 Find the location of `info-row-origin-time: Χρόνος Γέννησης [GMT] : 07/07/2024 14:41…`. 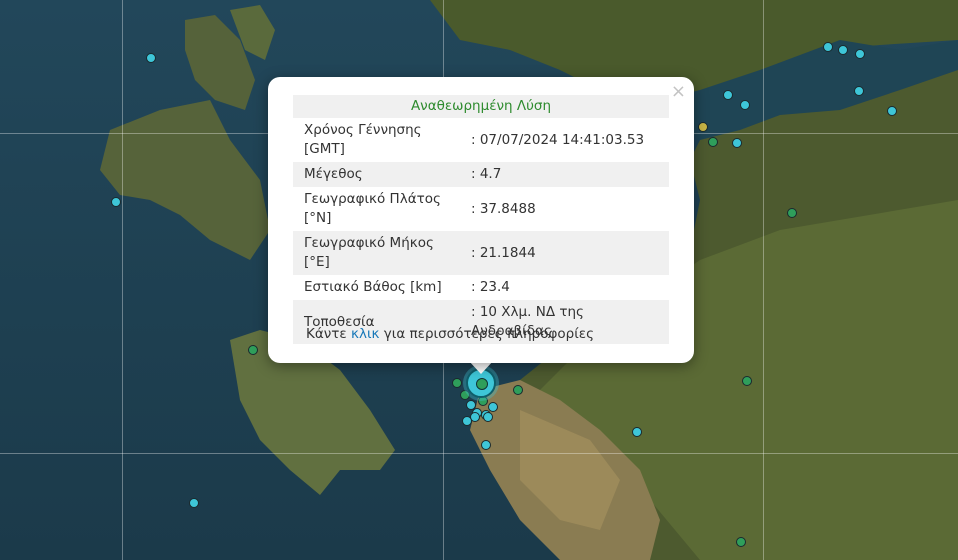

info-row-origin-time: Χρόνος Γέννησης [GMT] : 07/07/2024 14:41… is located at coordinates (481, 140).